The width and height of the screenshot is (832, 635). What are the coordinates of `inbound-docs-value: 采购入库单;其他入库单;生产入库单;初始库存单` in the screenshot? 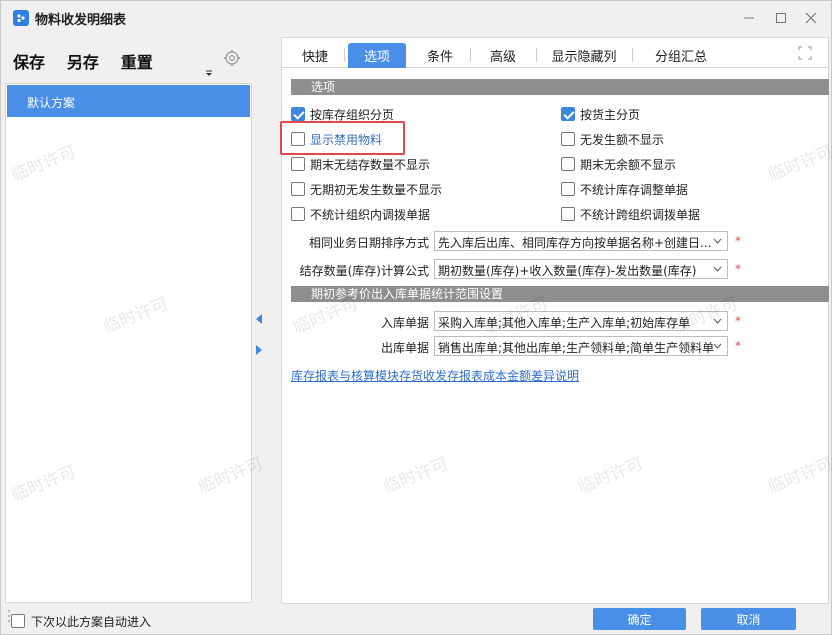 It's located at (564, 323).